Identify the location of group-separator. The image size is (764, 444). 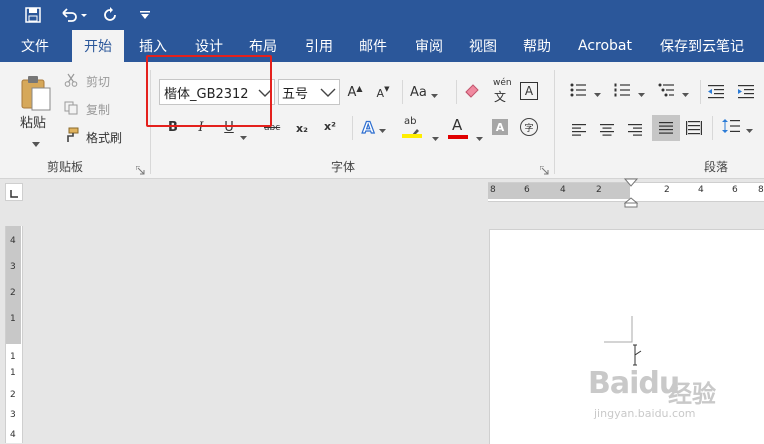
(554, 122).